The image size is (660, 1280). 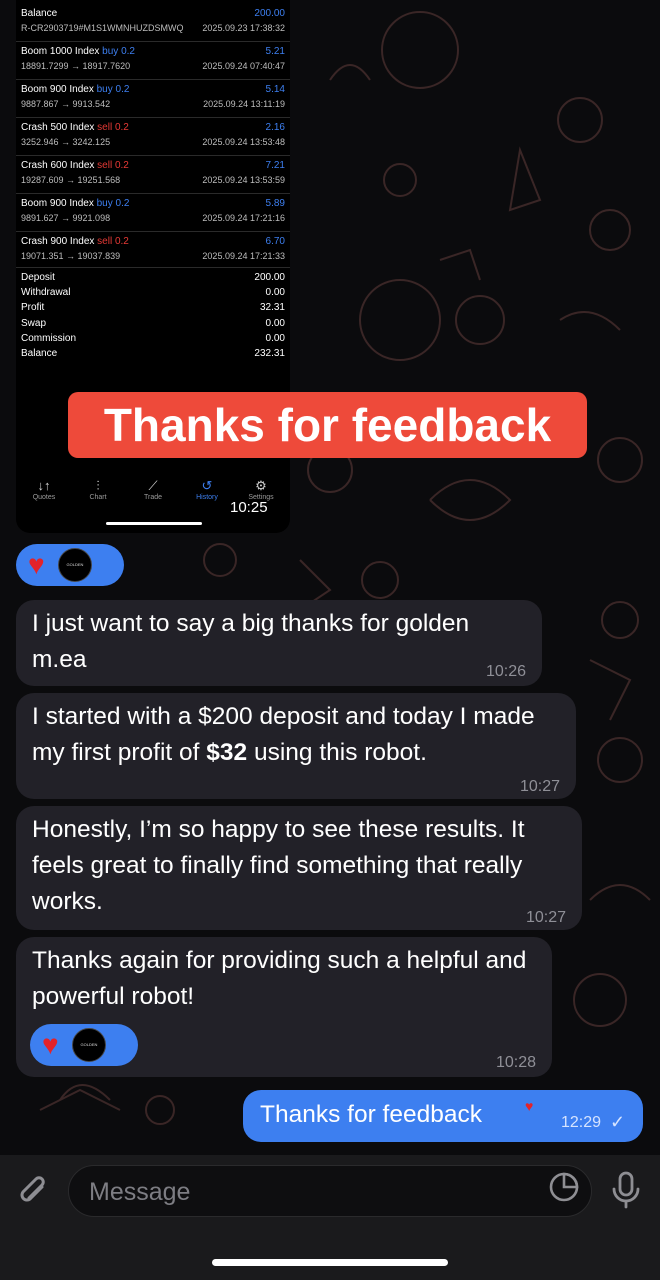 I want to click on summary-row: Balance 232.31, so click(x=153, y=355).